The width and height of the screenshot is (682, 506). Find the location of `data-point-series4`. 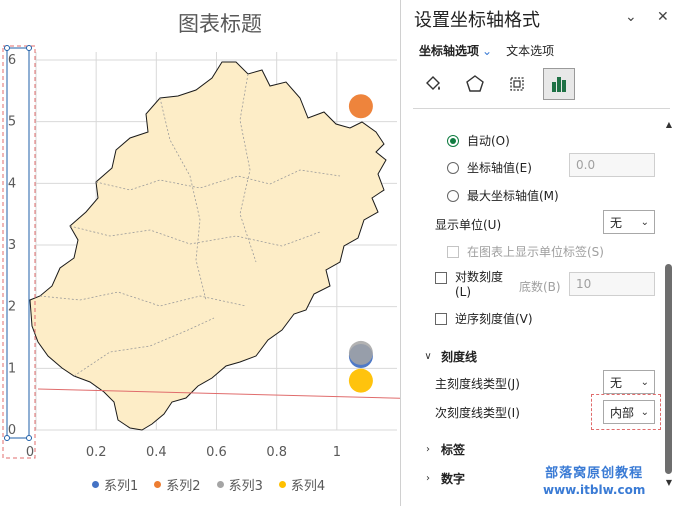

data-point-series4 is located at coordinates (360, 380).